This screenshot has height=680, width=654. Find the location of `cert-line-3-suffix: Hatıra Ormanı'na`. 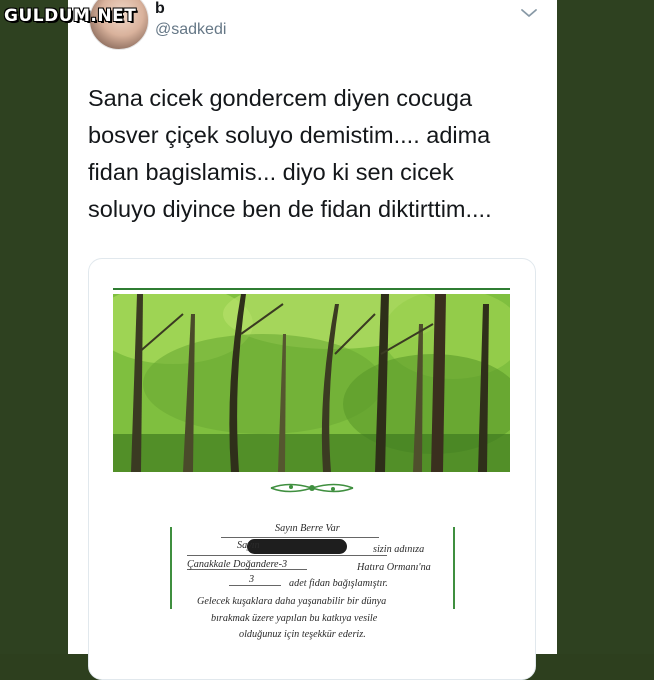

cert-line-3-suffix: Hatıra Ormanı'na is located at coordinates (394, 567).